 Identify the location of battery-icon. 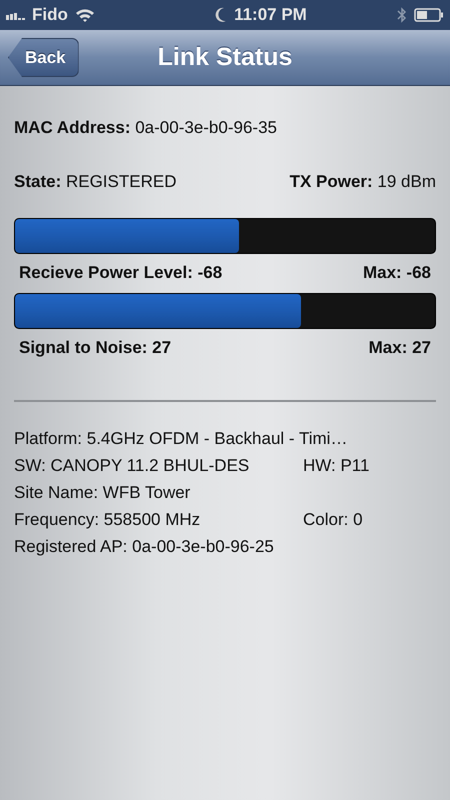
(429, 15).